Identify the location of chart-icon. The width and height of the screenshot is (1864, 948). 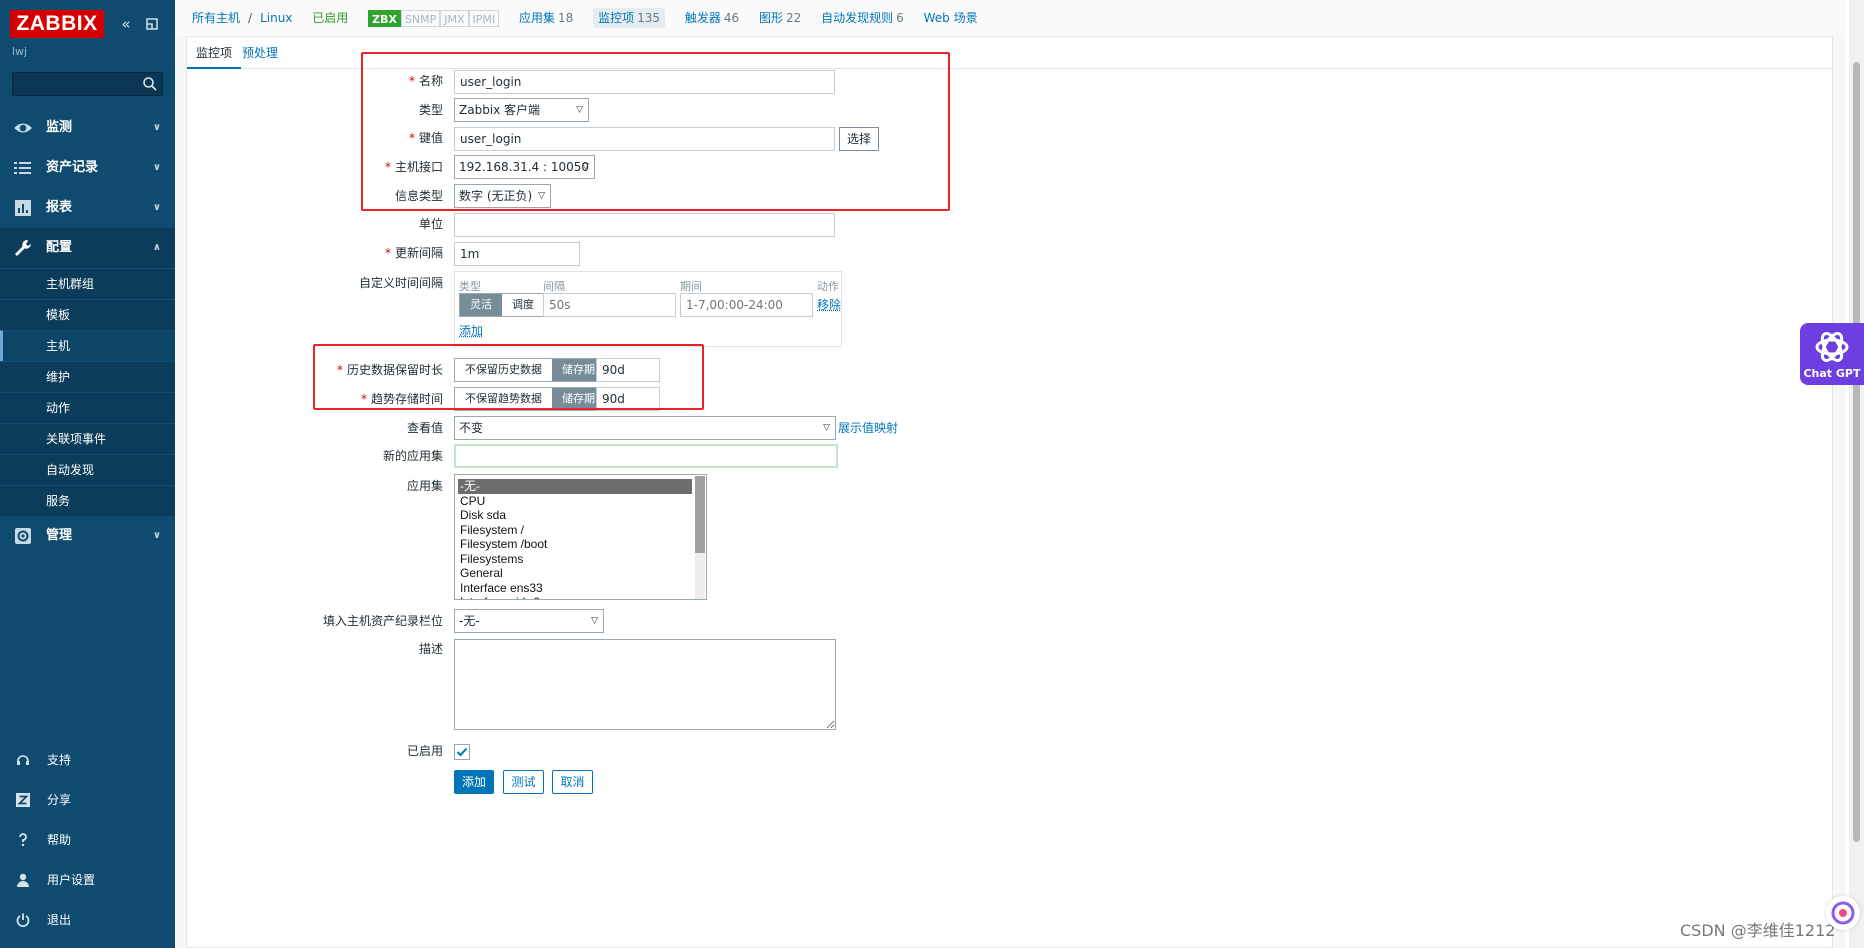
(23, 208).